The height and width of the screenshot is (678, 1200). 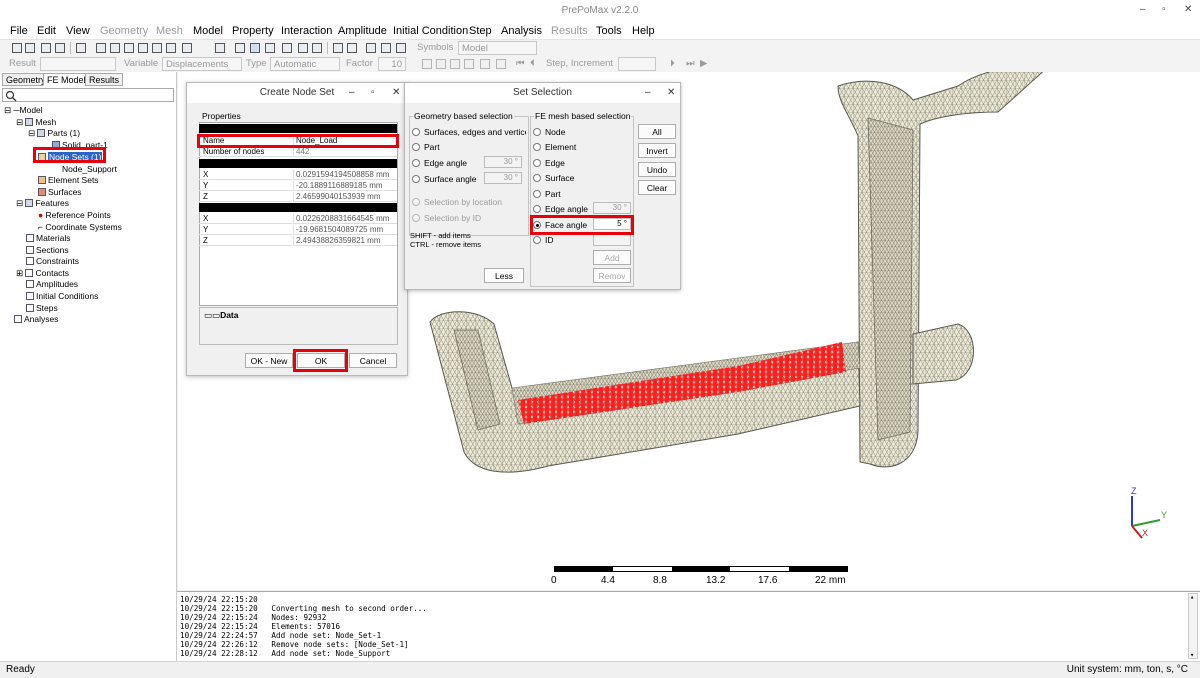 I want to click on set-selection-close-button: ✕, so click(x=671, y=92).